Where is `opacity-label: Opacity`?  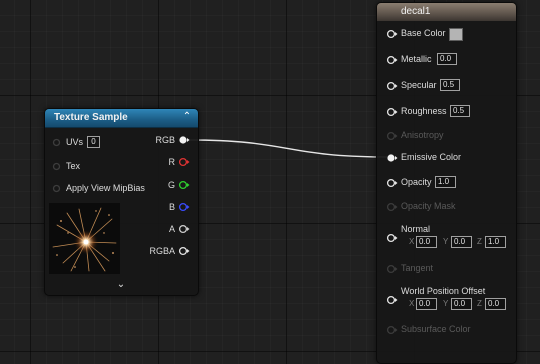
opacity-label: Opacity is located at coordinates (416, 182).